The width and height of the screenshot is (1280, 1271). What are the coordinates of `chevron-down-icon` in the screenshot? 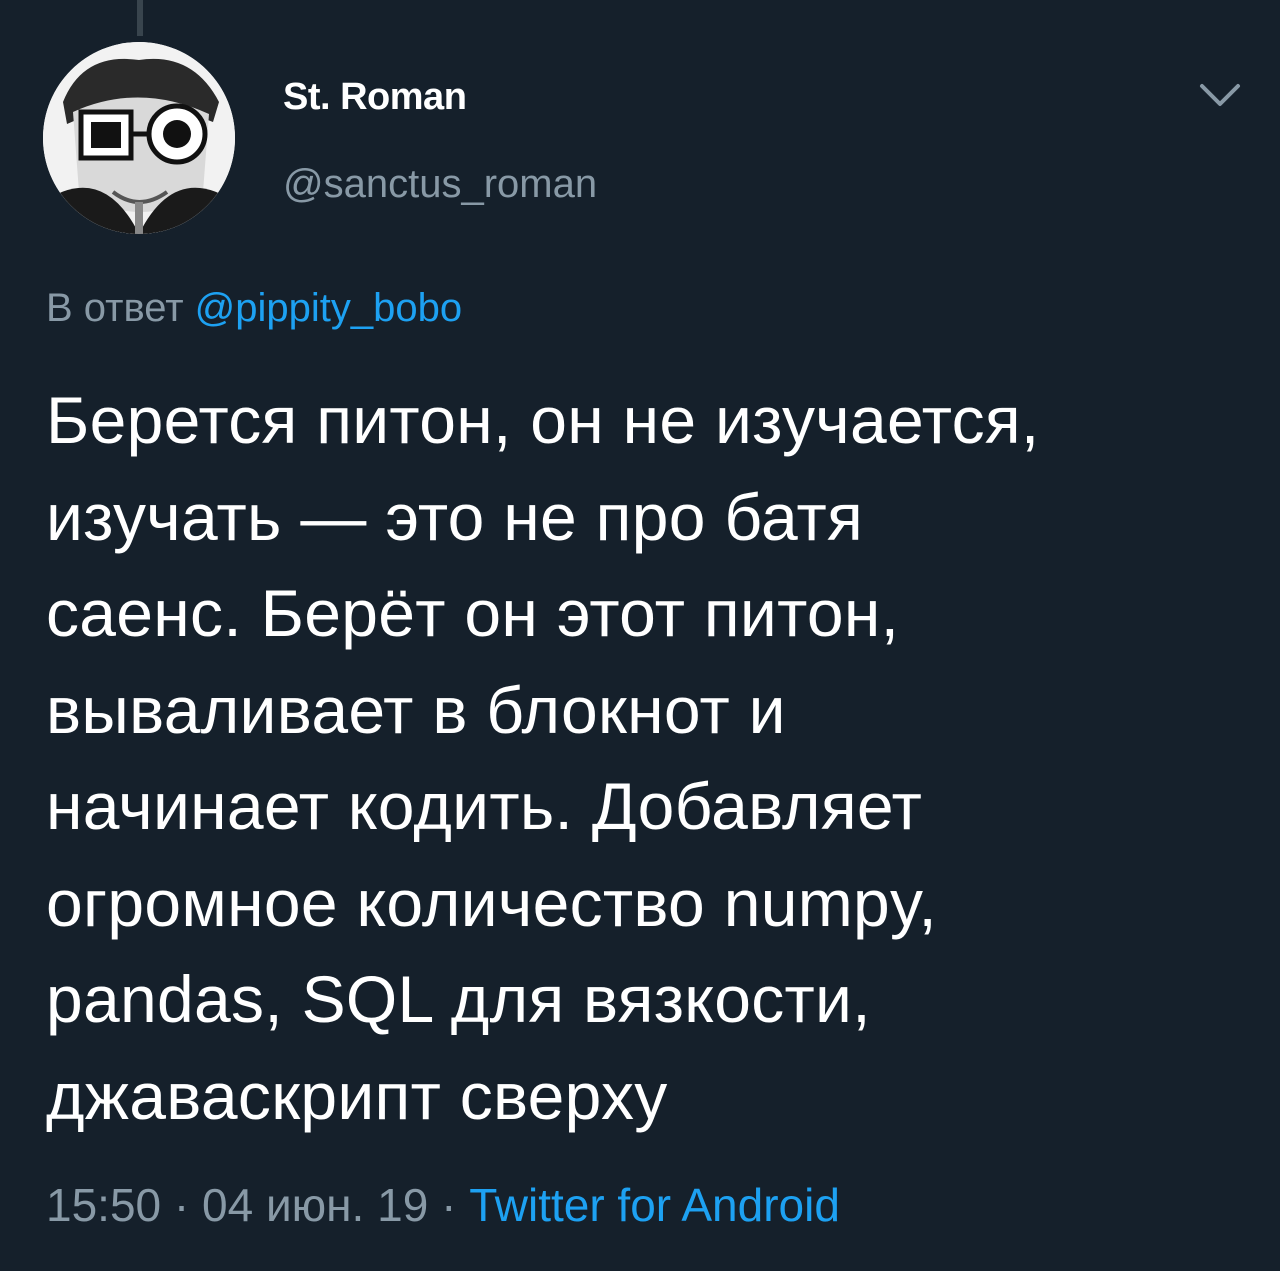 It's located at (1220, 95).